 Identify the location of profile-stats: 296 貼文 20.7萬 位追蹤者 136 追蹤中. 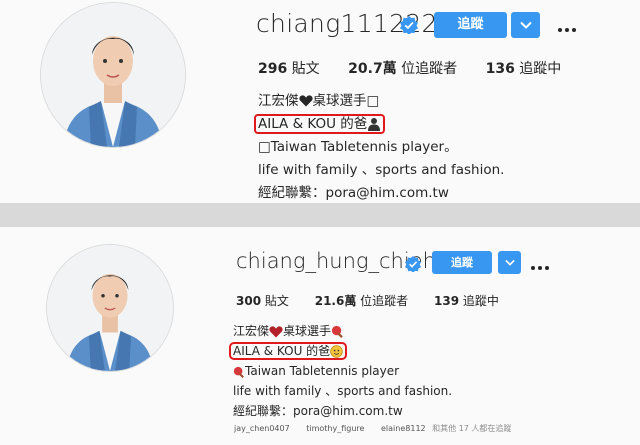
(421, 68).